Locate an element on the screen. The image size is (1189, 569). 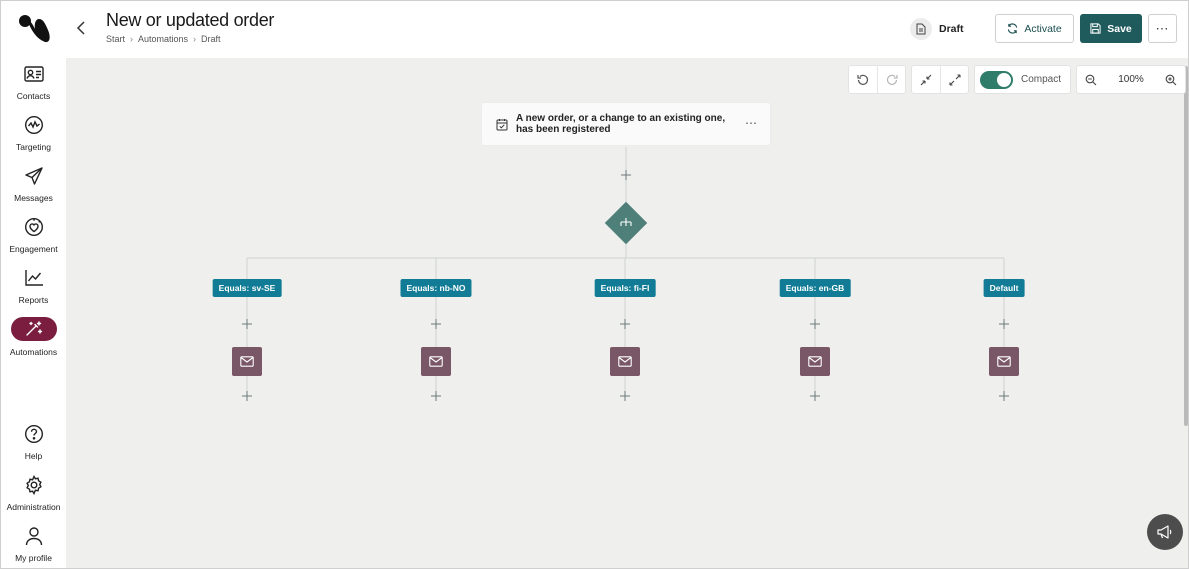
status-label: Draft is located at coordinates (951, 29).